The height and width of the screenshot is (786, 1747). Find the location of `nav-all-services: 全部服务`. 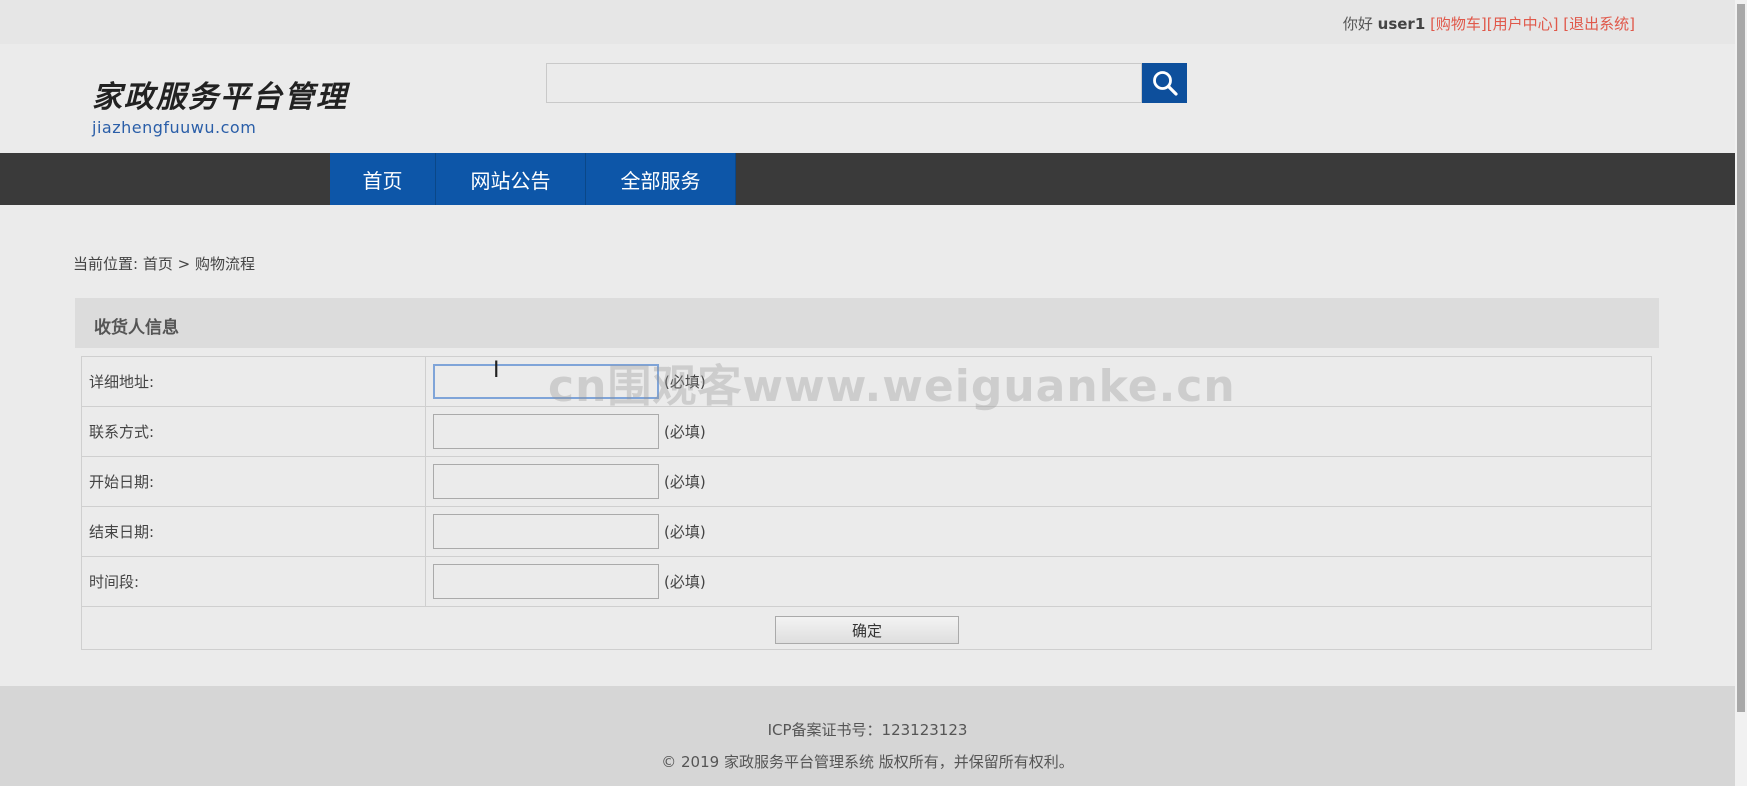

nav-all-services: 全部服务 is located at coordinates (661, 179).